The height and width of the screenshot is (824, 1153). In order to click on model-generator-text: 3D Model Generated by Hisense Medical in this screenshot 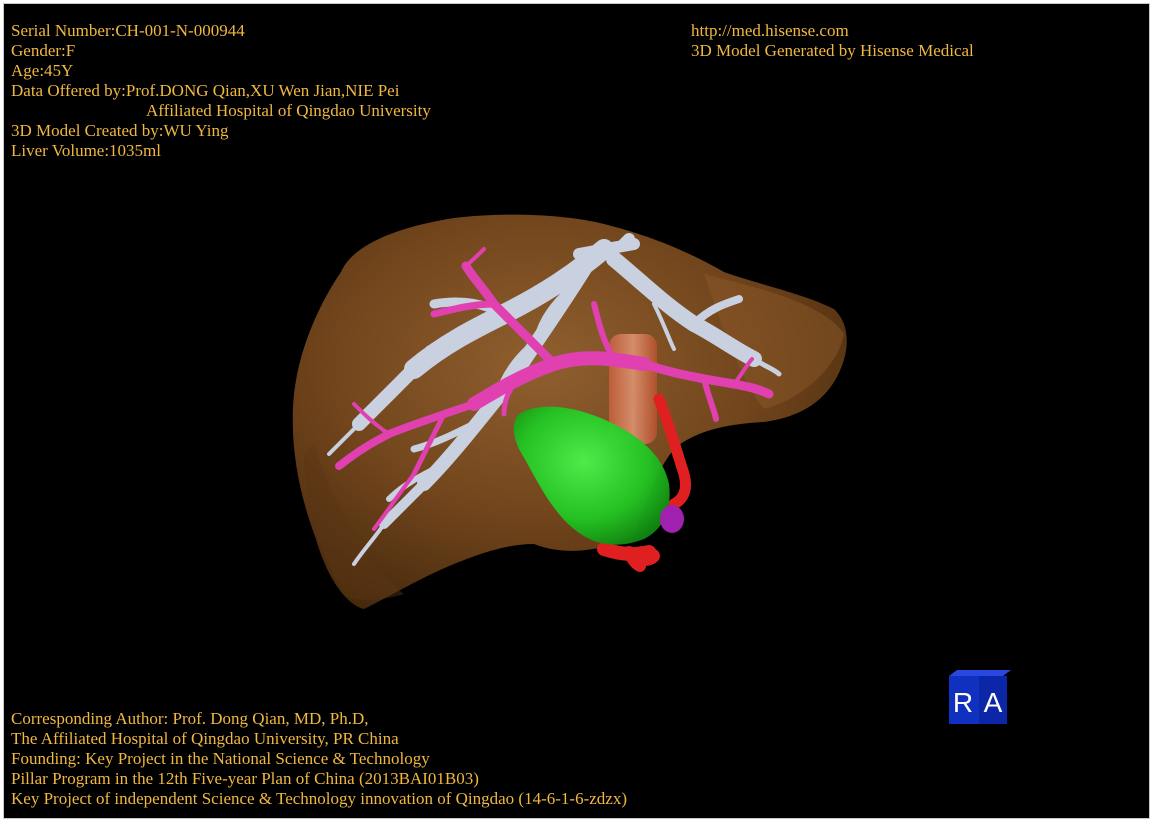, I will do `click(832, 50)`.